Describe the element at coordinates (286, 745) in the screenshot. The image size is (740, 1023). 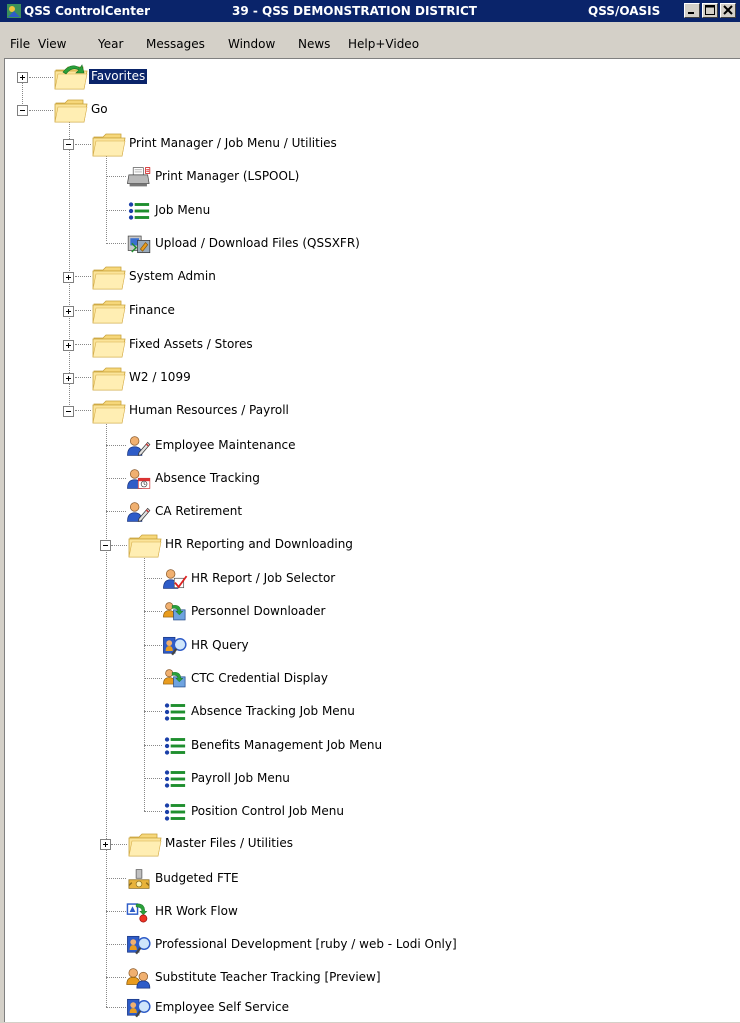
I see `tree-label-benefits-job-menu: Benefits Management Job Menu` at that location.